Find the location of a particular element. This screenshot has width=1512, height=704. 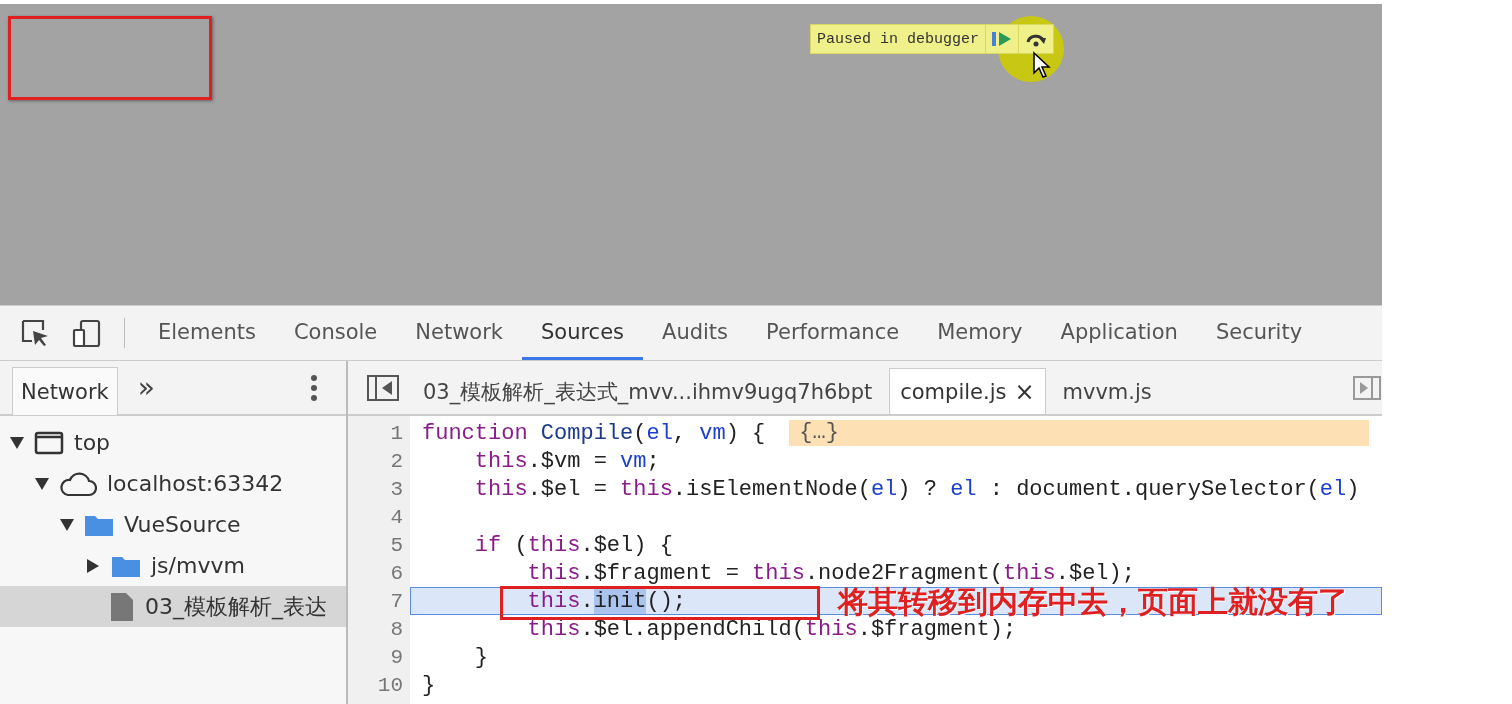

devtools-tab: Security is located at coordinates (1259, 333).